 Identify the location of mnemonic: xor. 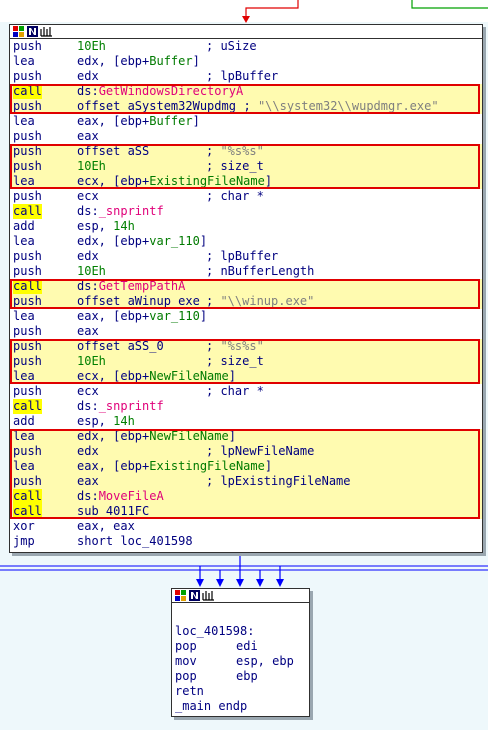
(24, 526).